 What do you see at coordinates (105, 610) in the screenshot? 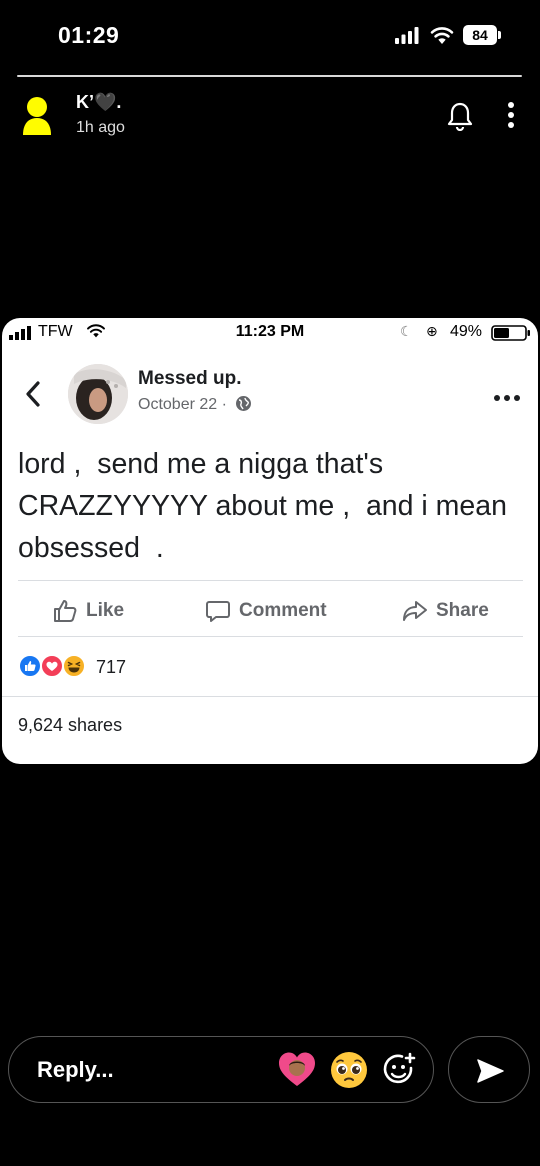
I see `like-label: Like` at bounding box center [105, 610].